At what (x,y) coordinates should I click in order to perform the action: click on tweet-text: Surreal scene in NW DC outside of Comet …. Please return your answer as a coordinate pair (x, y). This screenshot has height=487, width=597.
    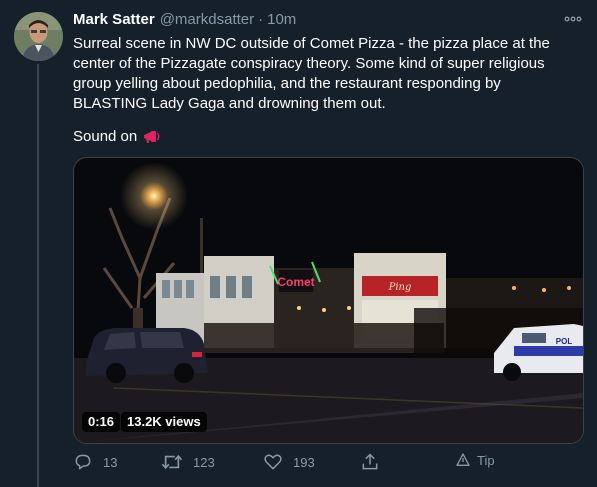
    Looking at the image, I should click on (311, 73).